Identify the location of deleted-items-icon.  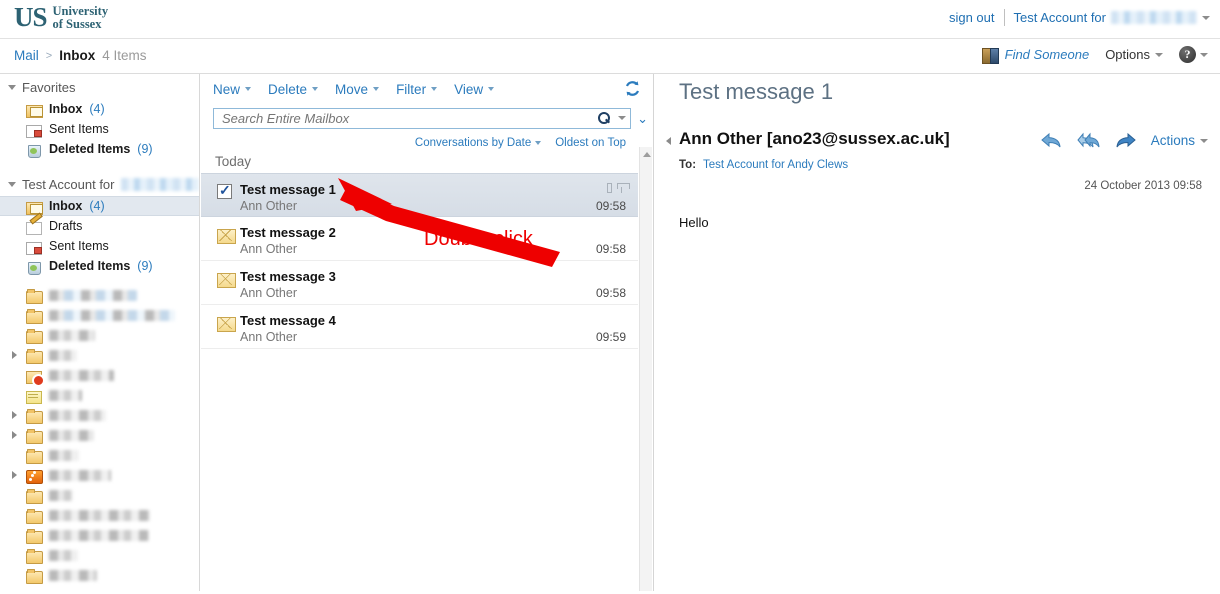
(34, 267).